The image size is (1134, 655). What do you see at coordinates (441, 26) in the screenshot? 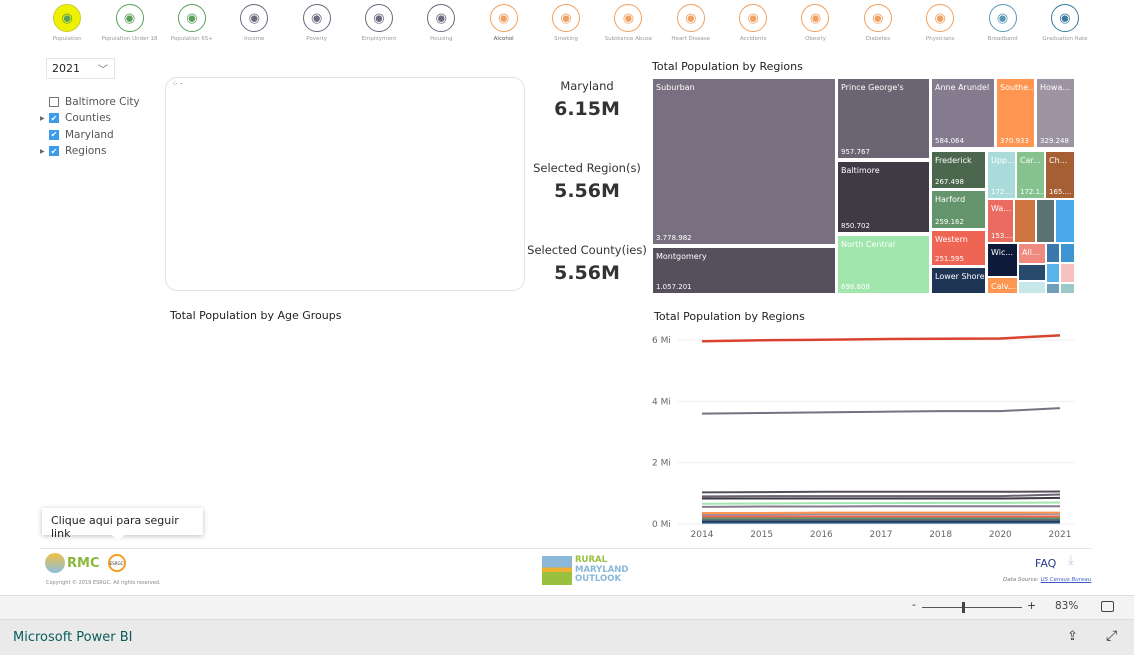
I see `nav-house: ◉ Housing` at bounding box center [441, 26].